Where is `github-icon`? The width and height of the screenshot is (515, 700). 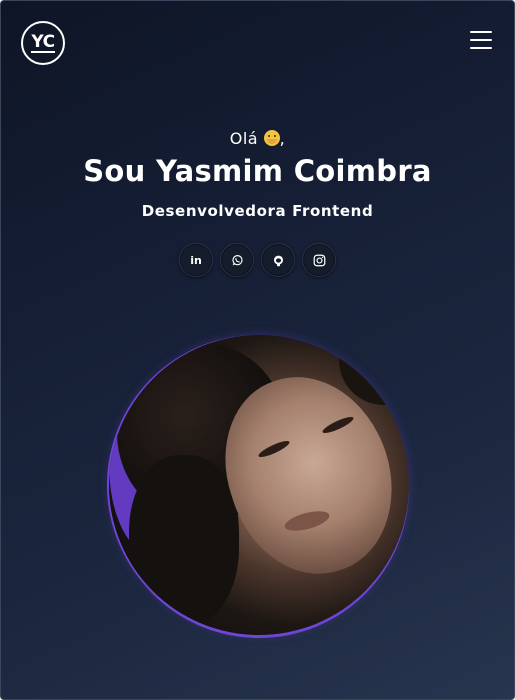 github-icon is located at coordinates (278, 260).